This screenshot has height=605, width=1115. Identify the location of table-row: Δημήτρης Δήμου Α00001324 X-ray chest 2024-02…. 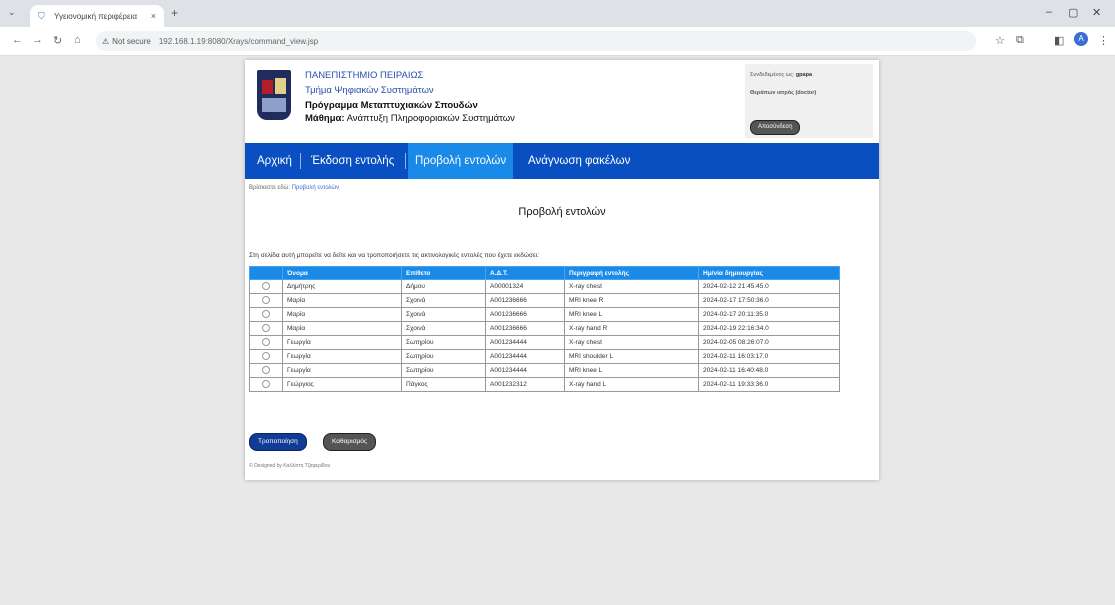
(544, 286).